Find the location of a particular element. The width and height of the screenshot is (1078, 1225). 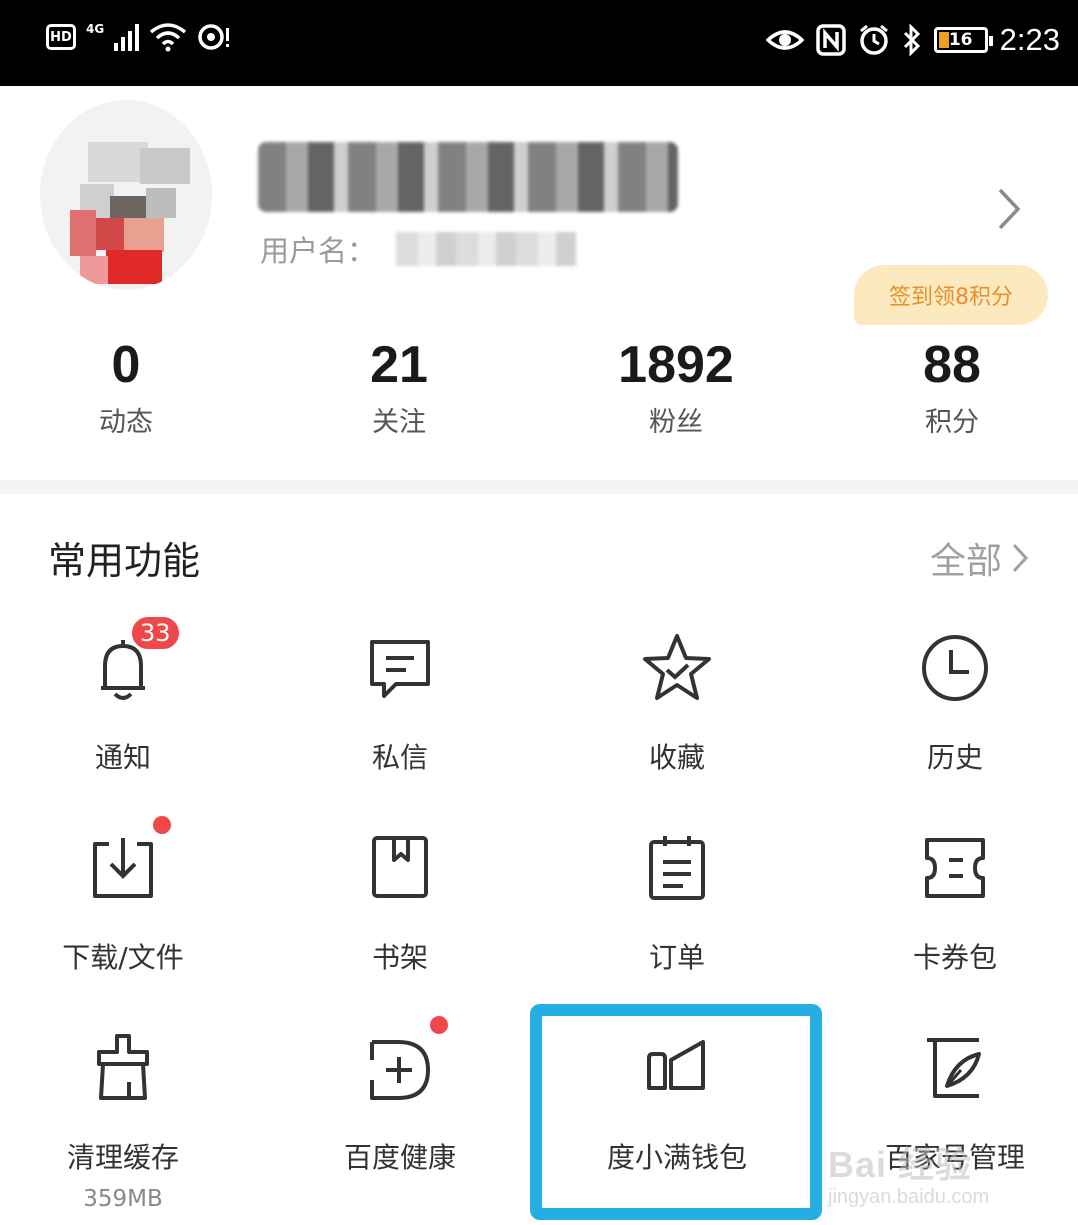

network-type: 4G is located at coordinates (95, 29).